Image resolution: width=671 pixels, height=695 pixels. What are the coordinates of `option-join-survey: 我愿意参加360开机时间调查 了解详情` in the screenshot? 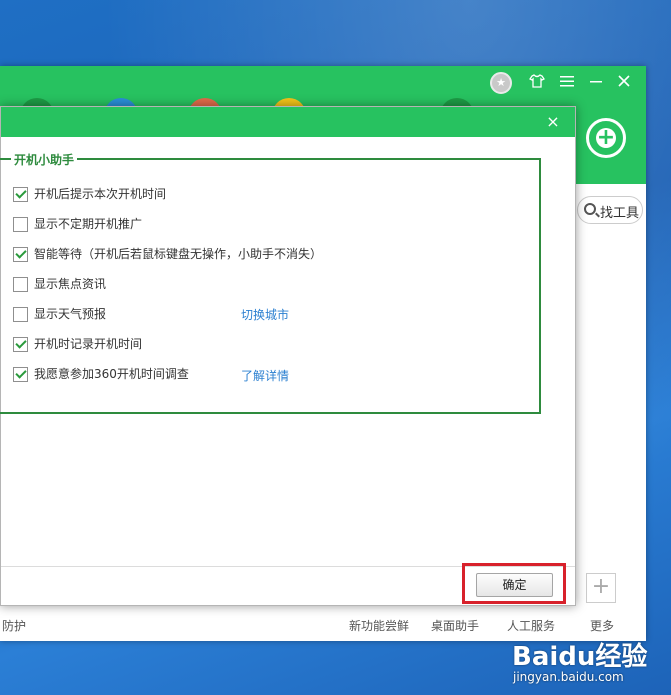 It's located at (173, 376).